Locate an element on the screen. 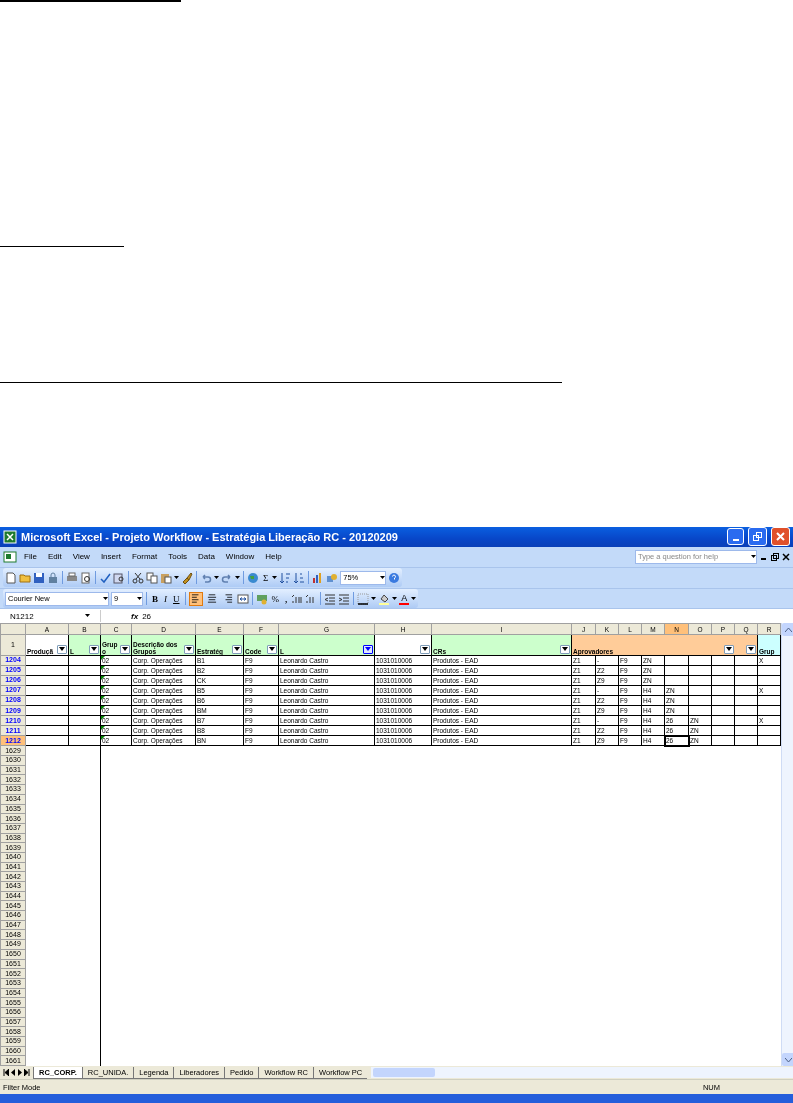 Image resolution: width=793 pixels, height=1103 pixels. font-color-button: A is located at coordinates (404, 598).